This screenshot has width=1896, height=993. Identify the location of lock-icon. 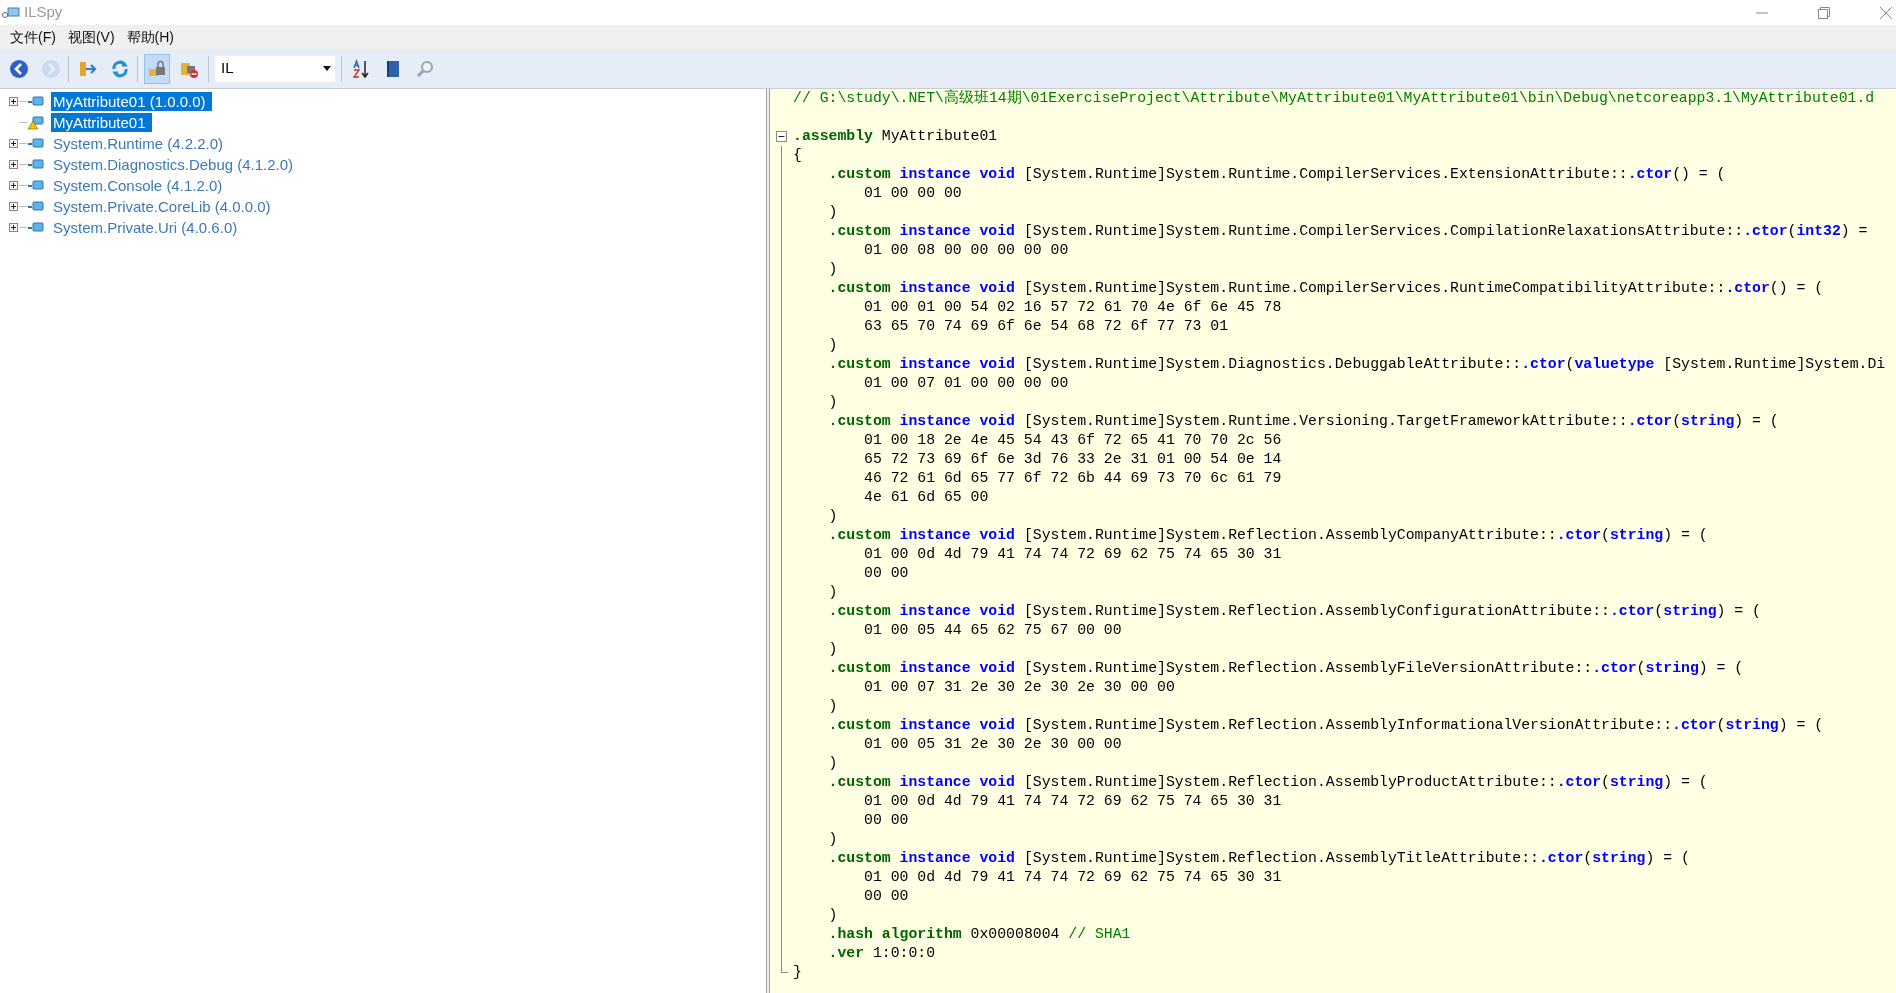
(157, 68).